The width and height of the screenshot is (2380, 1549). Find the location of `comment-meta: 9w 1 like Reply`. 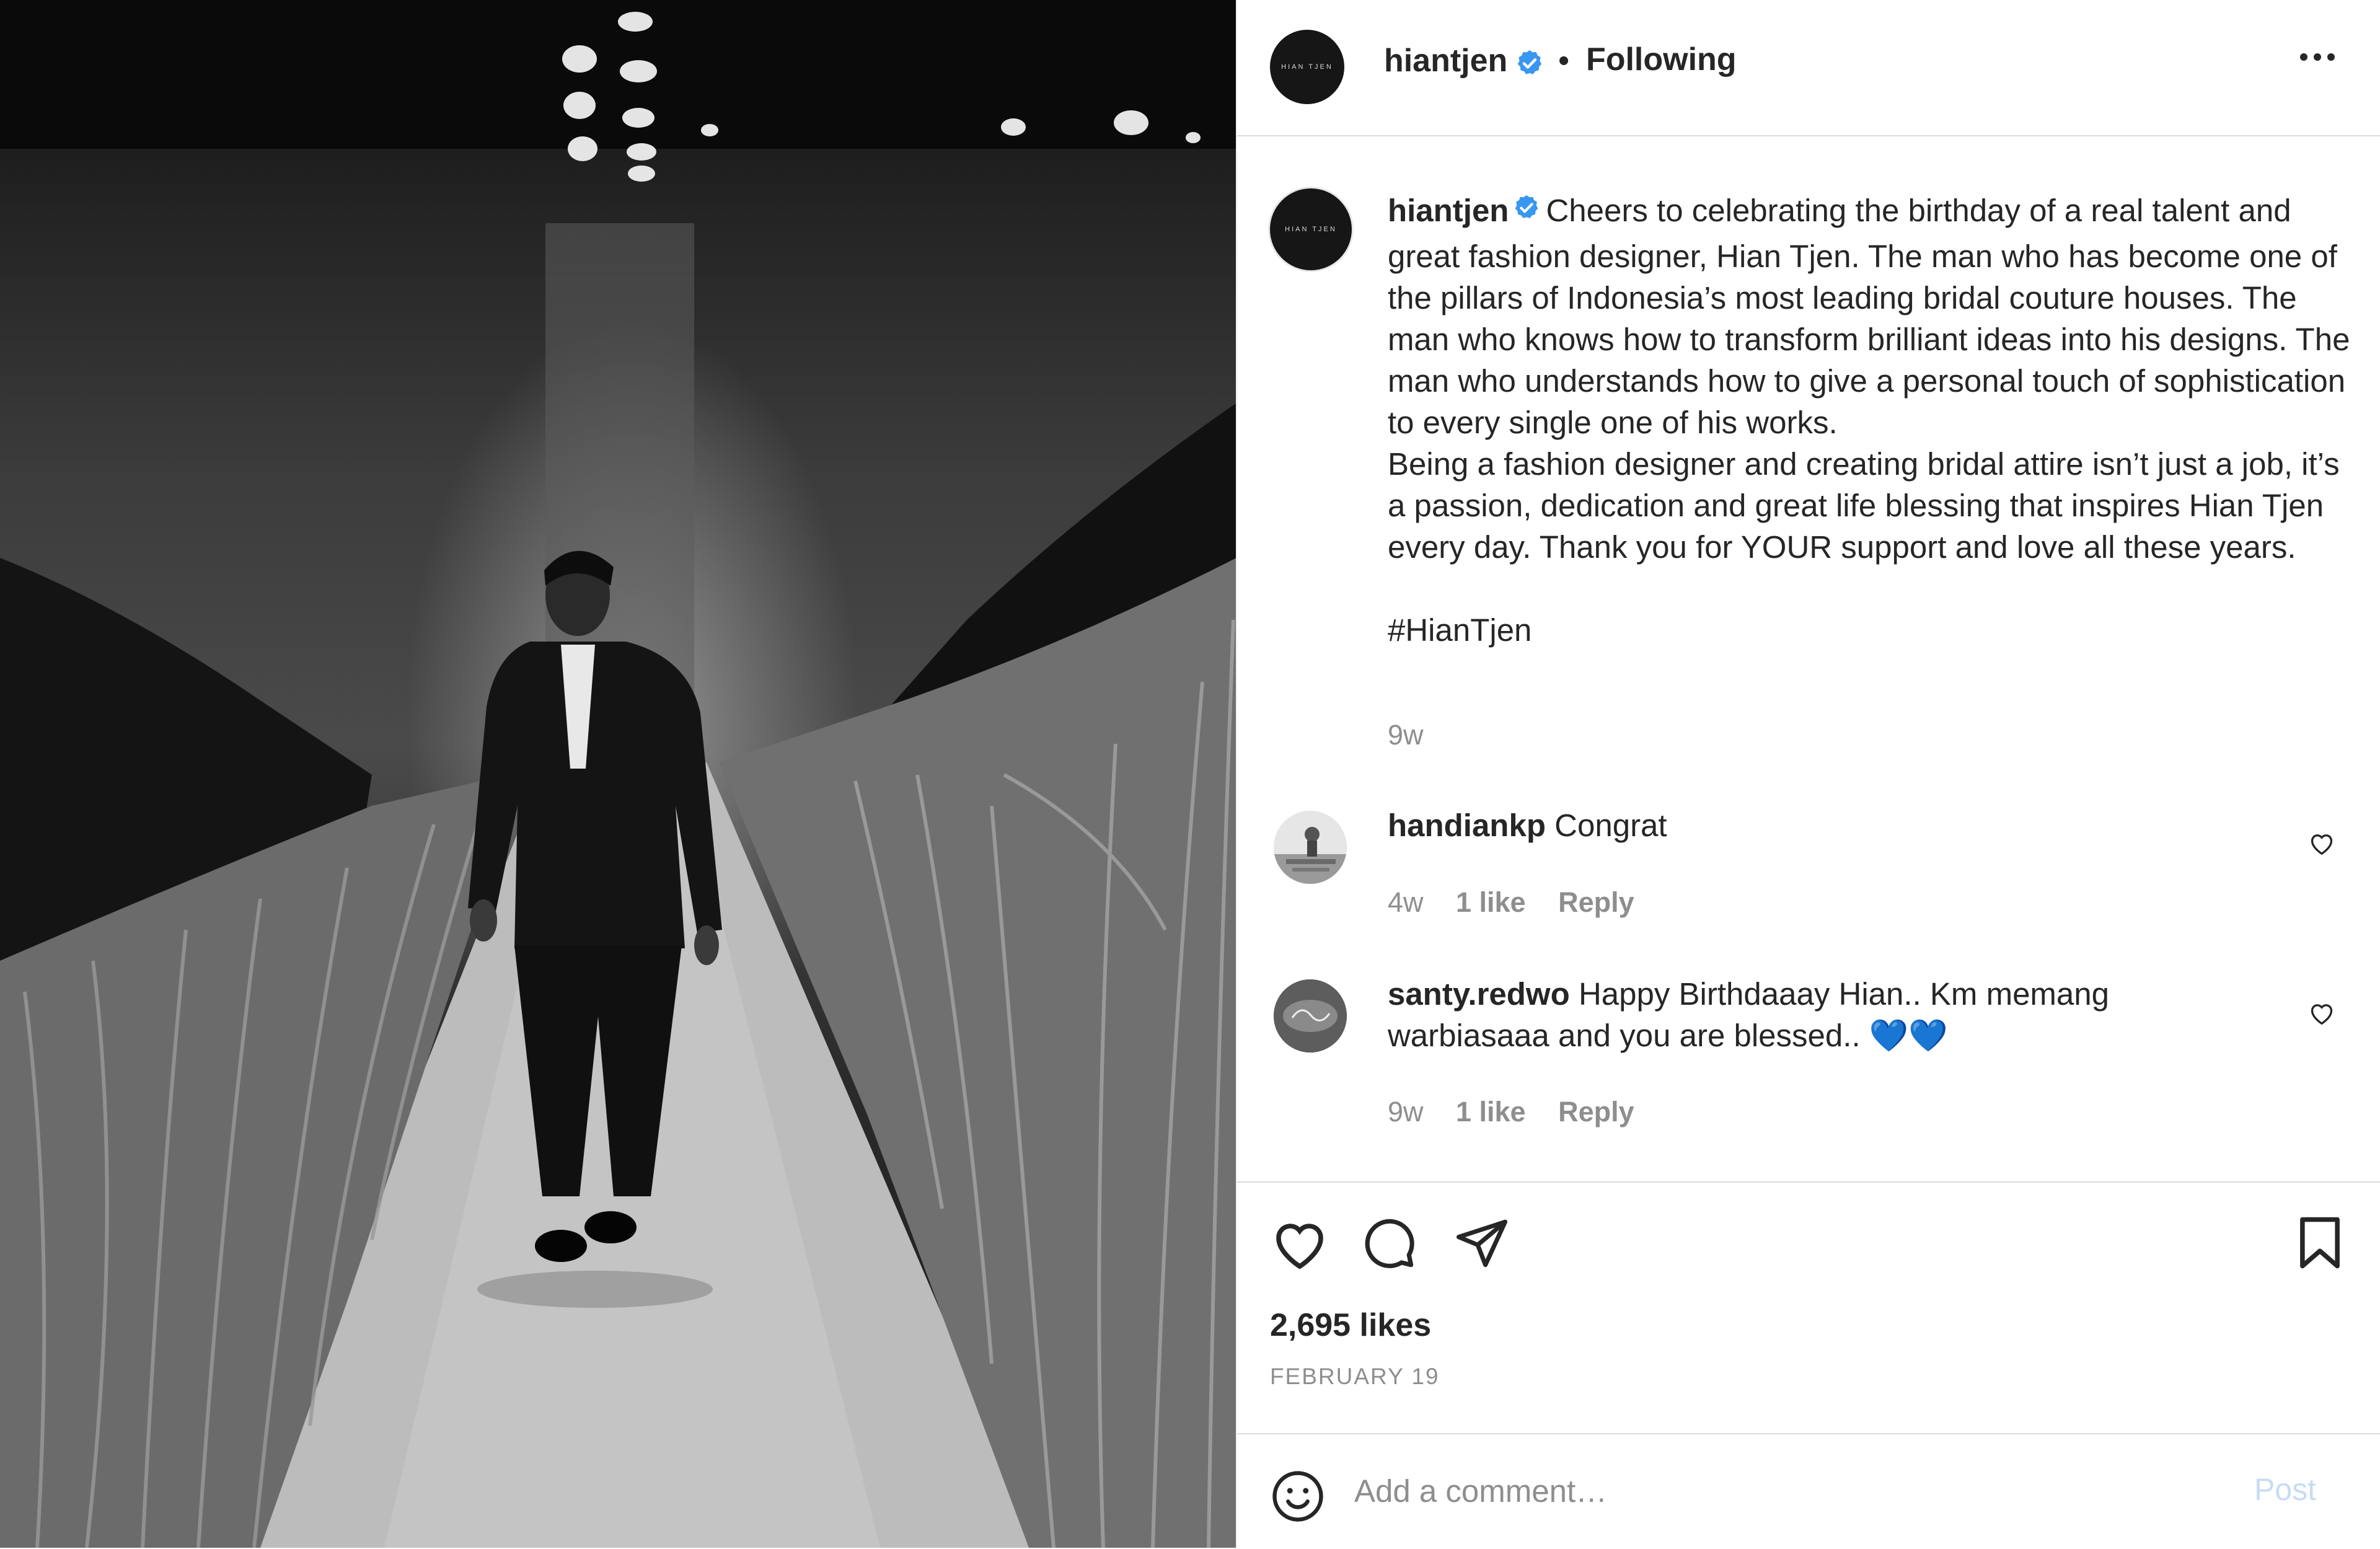

comment-meta: 9w 1 like Reply is located at coordinates (1523, 1112).